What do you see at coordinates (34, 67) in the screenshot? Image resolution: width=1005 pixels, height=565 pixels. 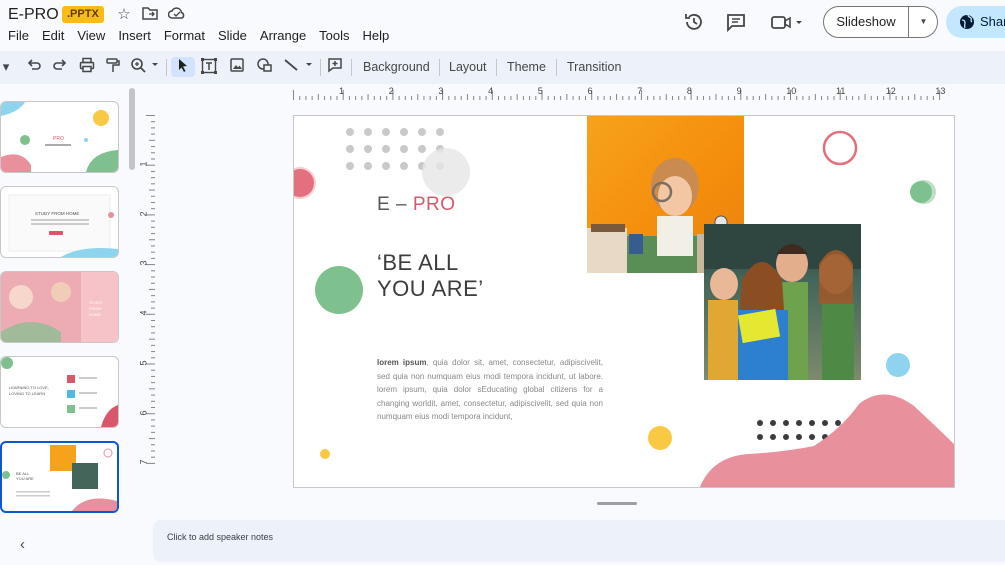 I see `undo-icon` at bounding box center [34, 67].